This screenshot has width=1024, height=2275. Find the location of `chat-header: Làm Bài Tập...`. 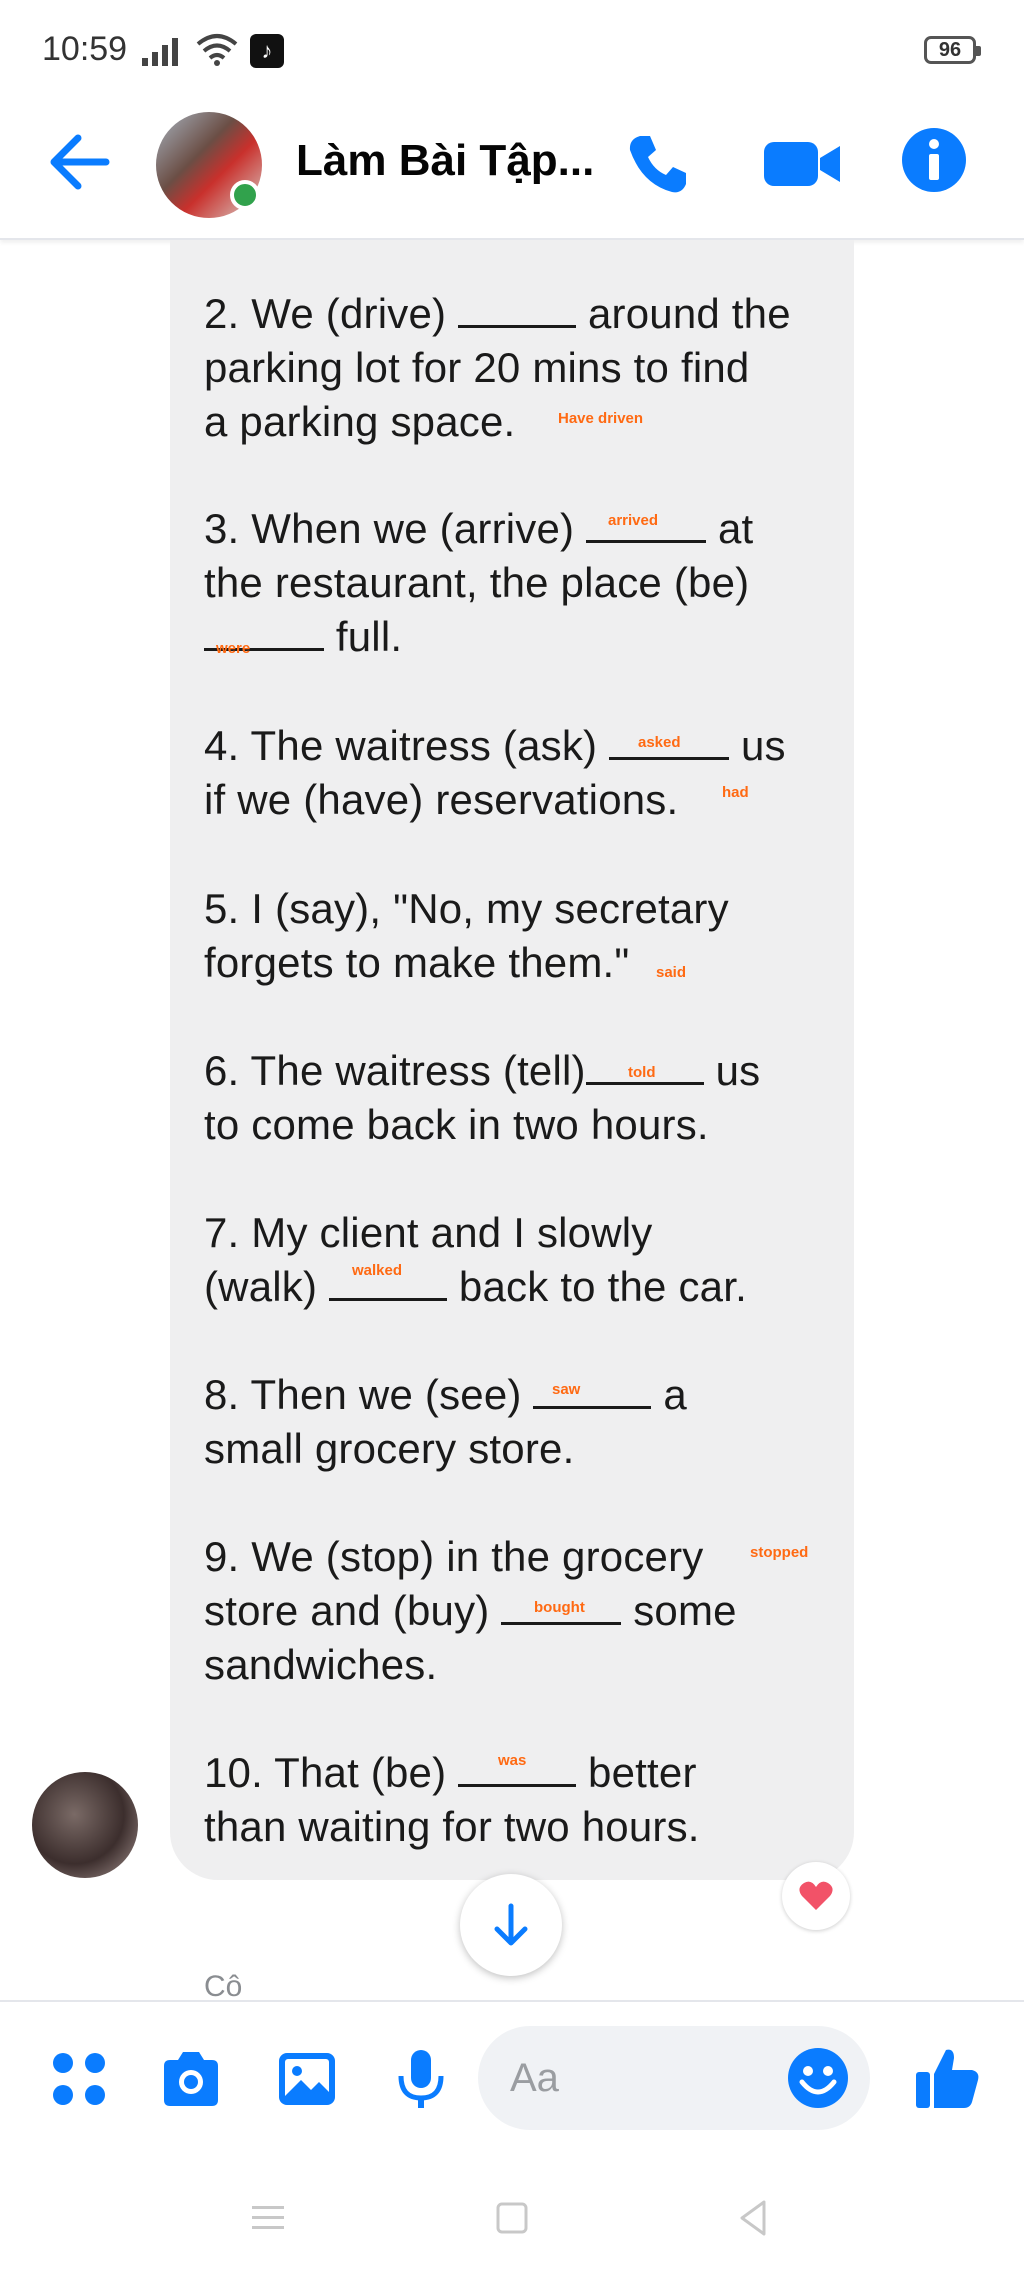

chat-header: Làm Bài Tập... is located at coordinates (512, 170).